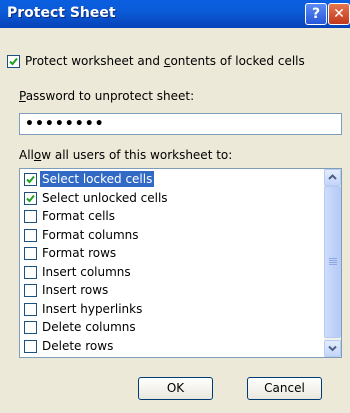  What do you see at coordinates (75, 290) in the screenshot?
I see `permission-label: Insert rows` at bounding box center [75, 290].